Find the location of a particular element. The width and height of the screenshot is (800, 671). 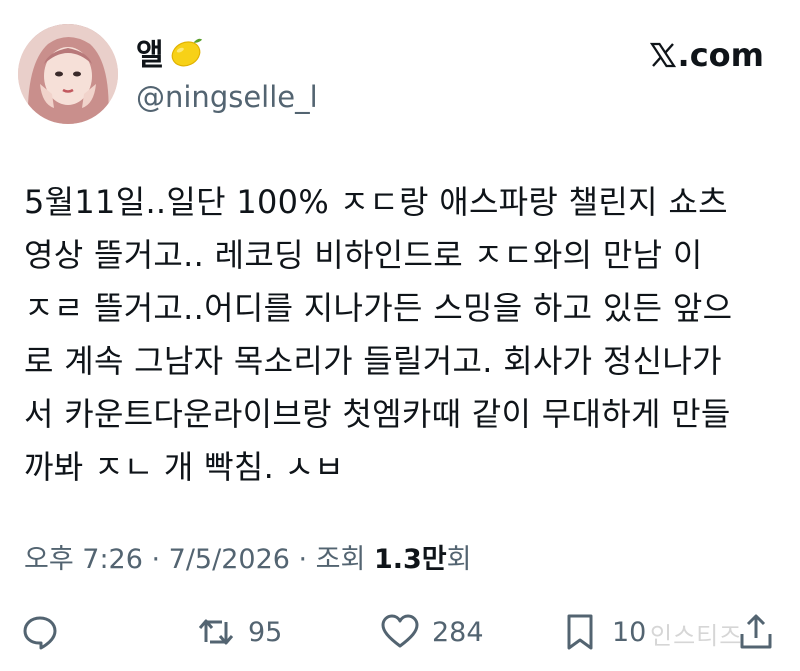

bookmark-icon is located at coordinates (580, 632).